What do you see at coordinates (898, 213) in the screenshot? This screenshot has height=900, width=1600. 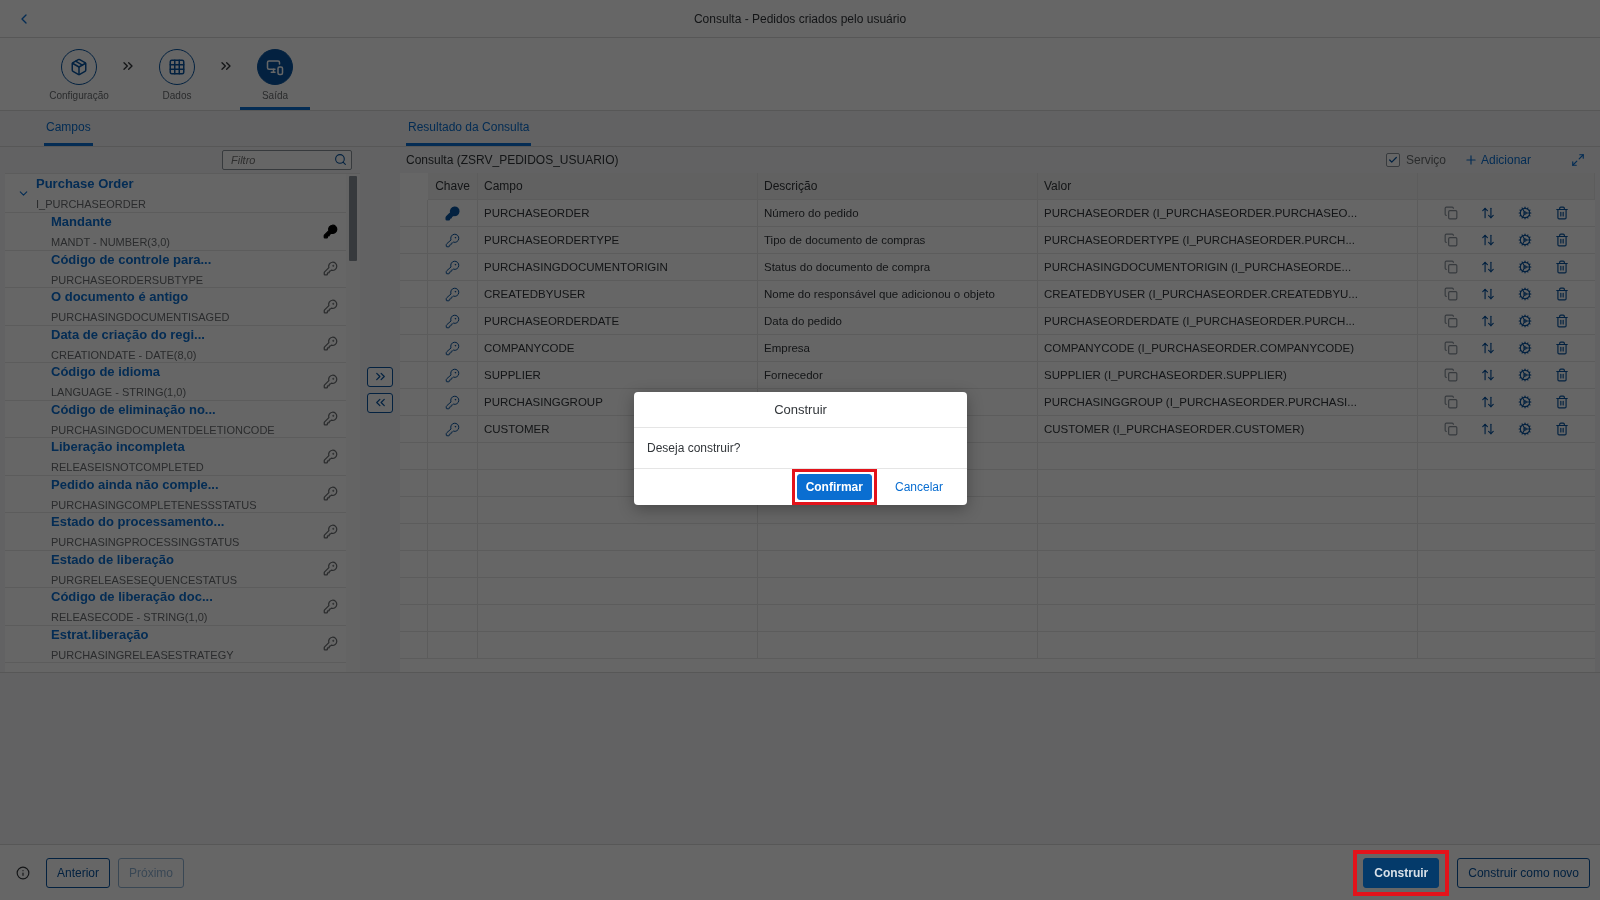 I see `table-cell: Número do pedido` at bounding box center [898, 213].